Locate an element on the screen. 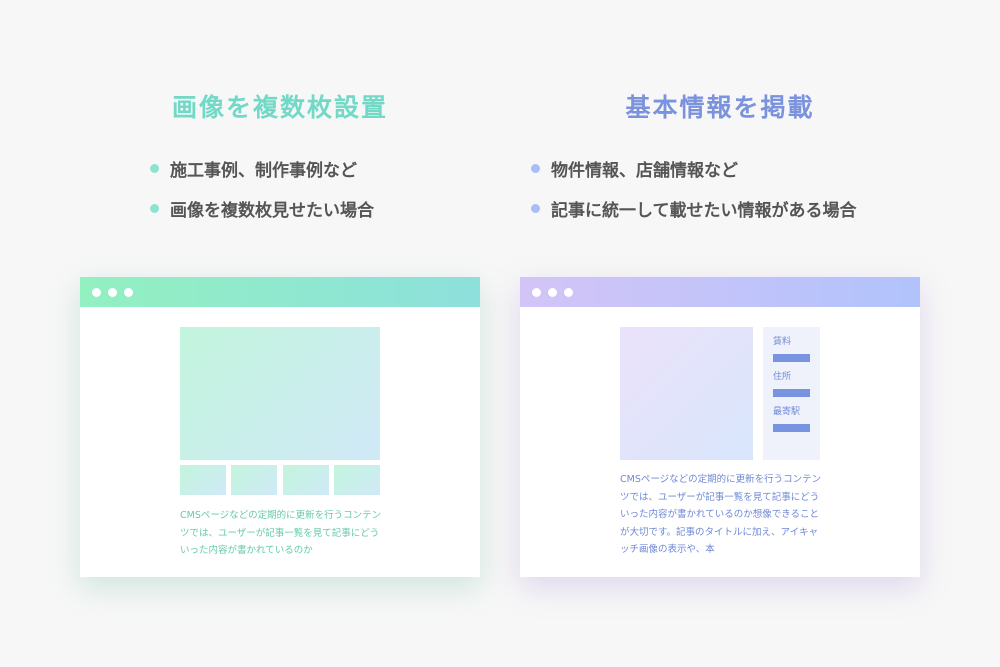 The image size is (1000, 667). list-item: 記事に統一して載せたい情報がある場合 is located at coordinates (694, 208).